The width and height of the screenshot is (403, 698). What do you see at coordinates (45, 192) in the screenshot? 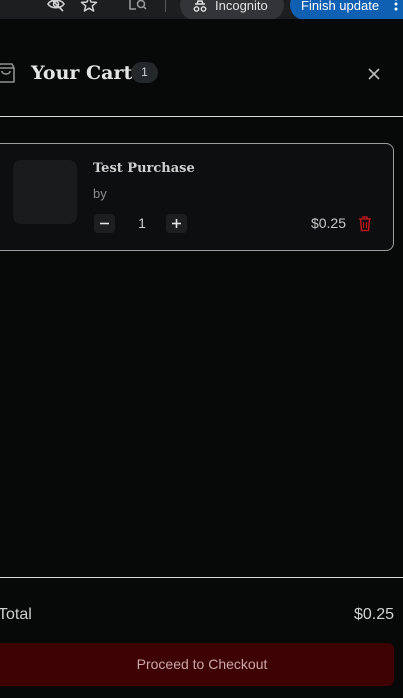
I see `item-thumbnail` at bounding box center [45, 192].